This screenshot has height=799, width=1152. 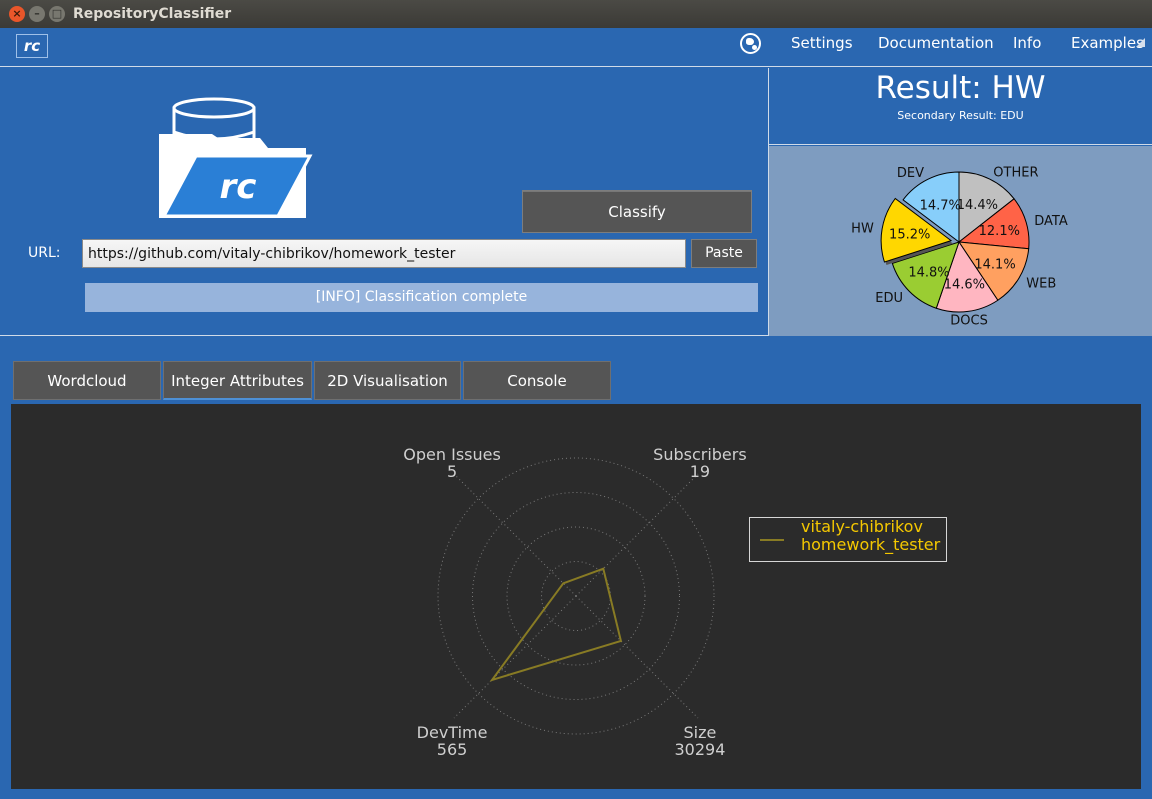 I want to click on pie-category-label: HW, so click(x=862, y=229).